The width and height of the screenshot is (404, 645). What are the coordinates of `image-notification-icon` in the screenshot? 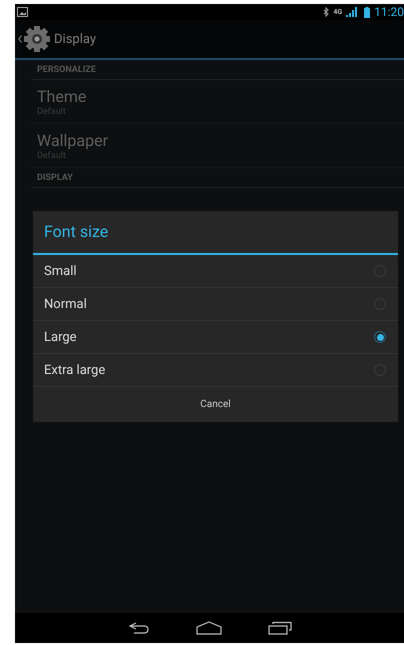 It's located at (22, 12).